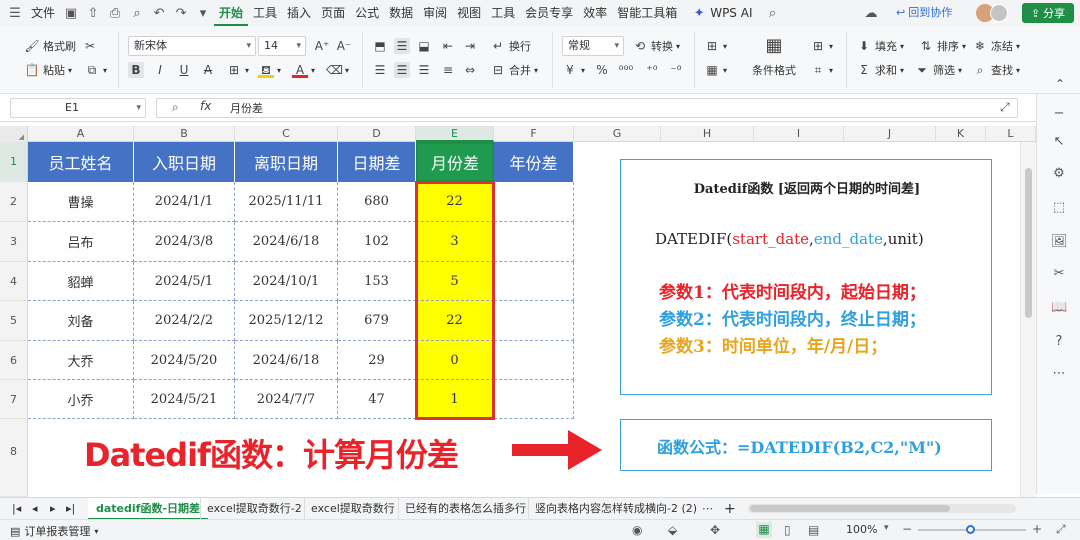  I want to click on cut-button: ✂, so click(90, 46).